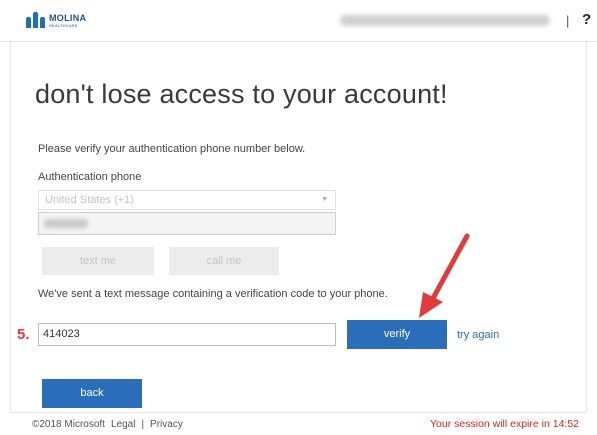  I want to click on try-again-link: try again, so click(478, 335).